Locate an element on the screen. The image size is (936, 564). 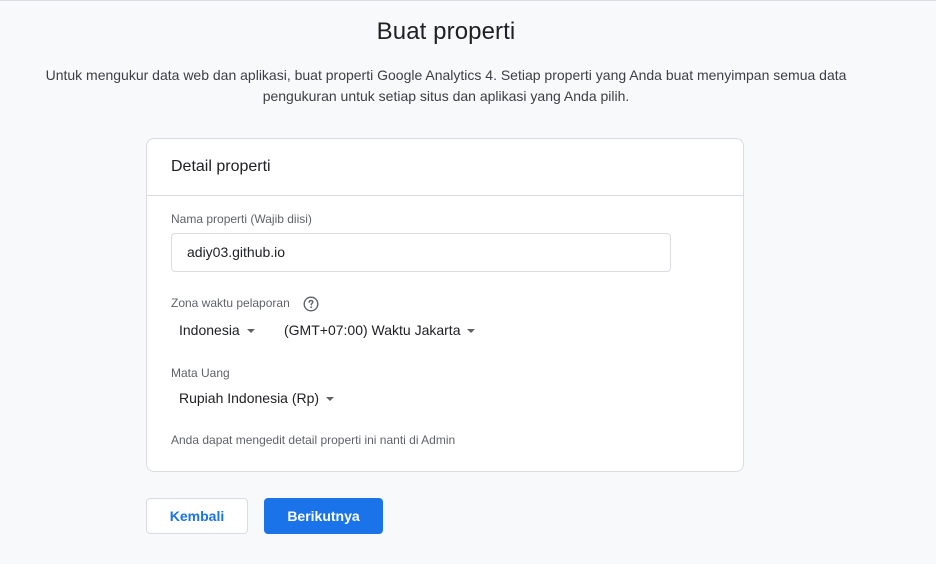
card-header: Detail properti is located at coordinates (445, 167).